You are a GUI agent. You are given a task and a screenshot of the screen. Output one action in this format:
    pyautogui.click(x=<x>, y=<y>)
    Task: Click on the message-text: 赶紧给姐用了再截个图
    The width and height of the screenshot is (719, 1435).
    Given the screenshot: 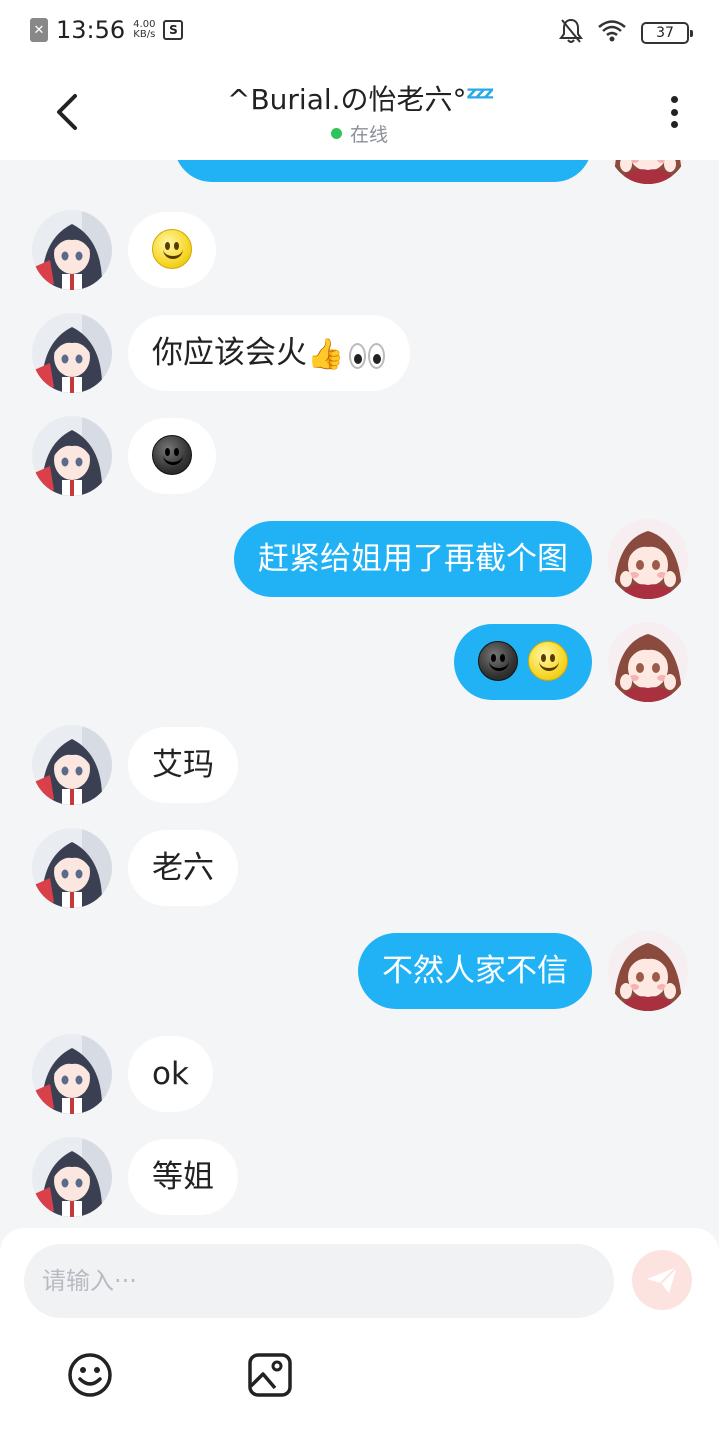 What is the action you would take?
    pyautogui.click(x=413, y=559)
    